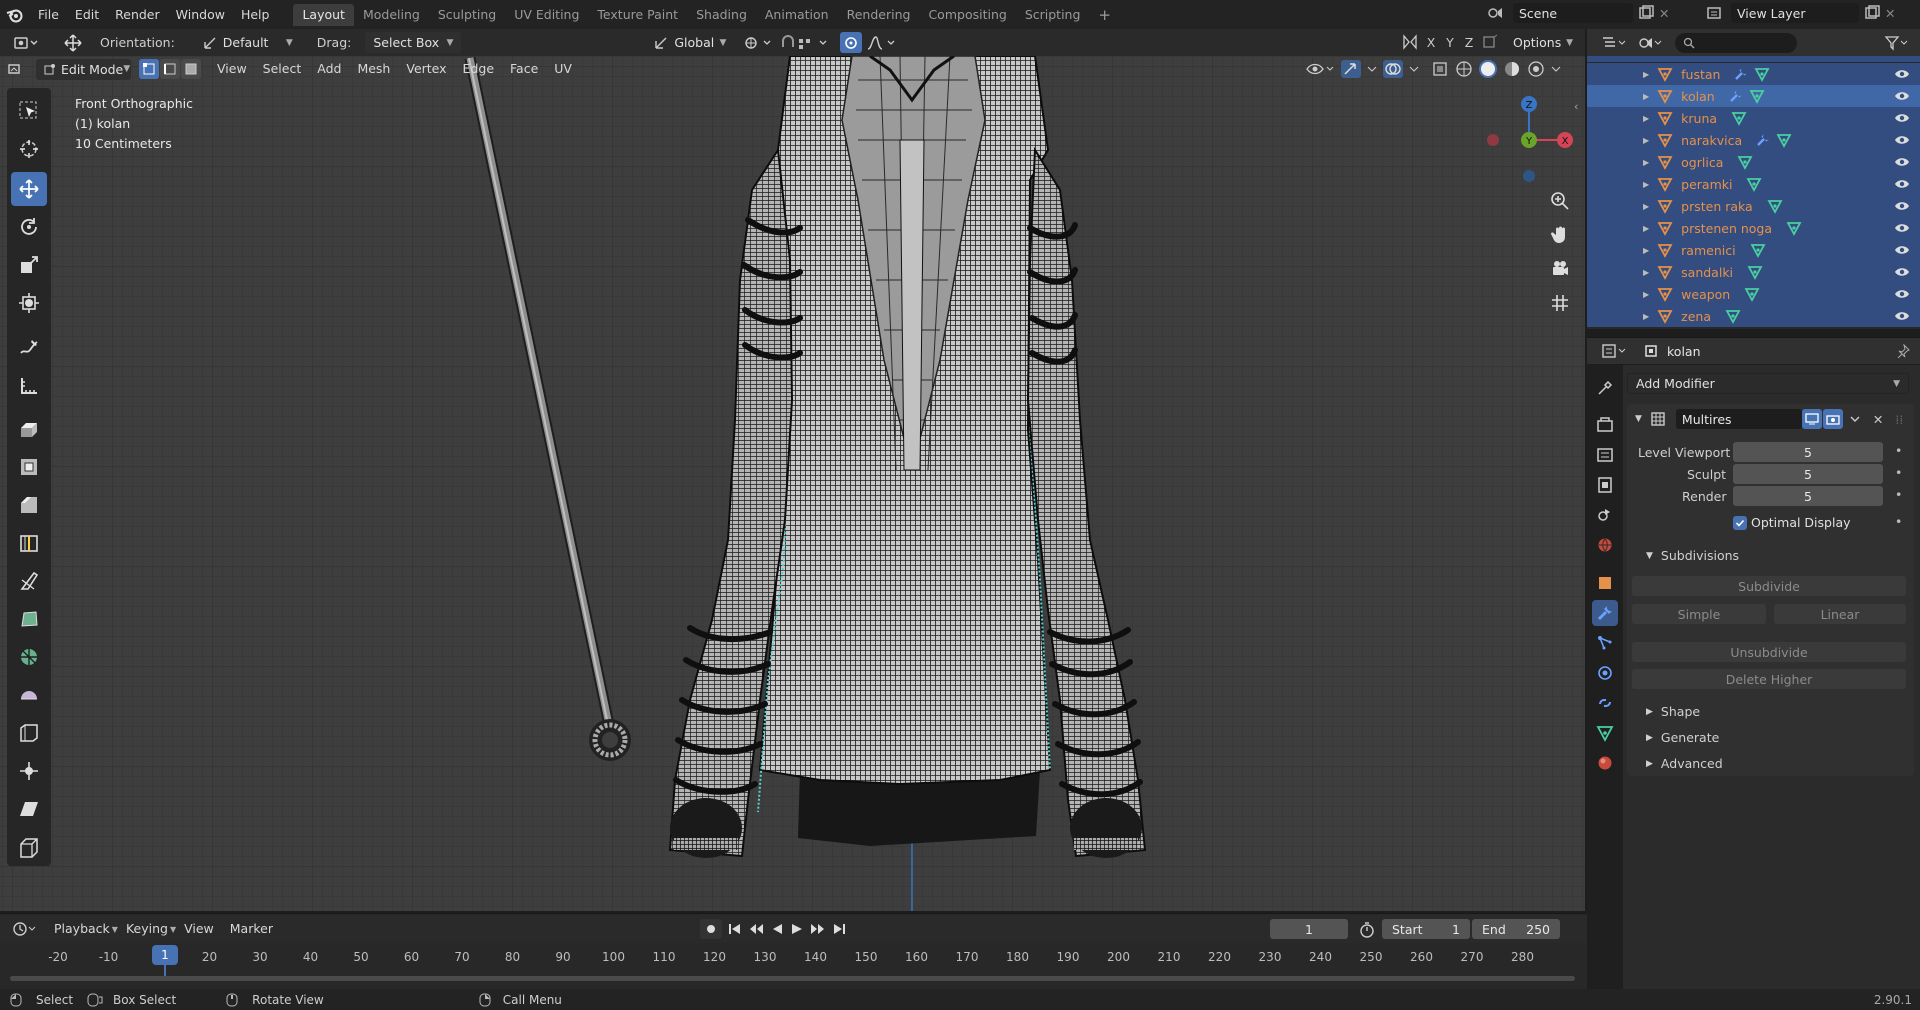  I want to click on annotate-tool, so click(29, 348).